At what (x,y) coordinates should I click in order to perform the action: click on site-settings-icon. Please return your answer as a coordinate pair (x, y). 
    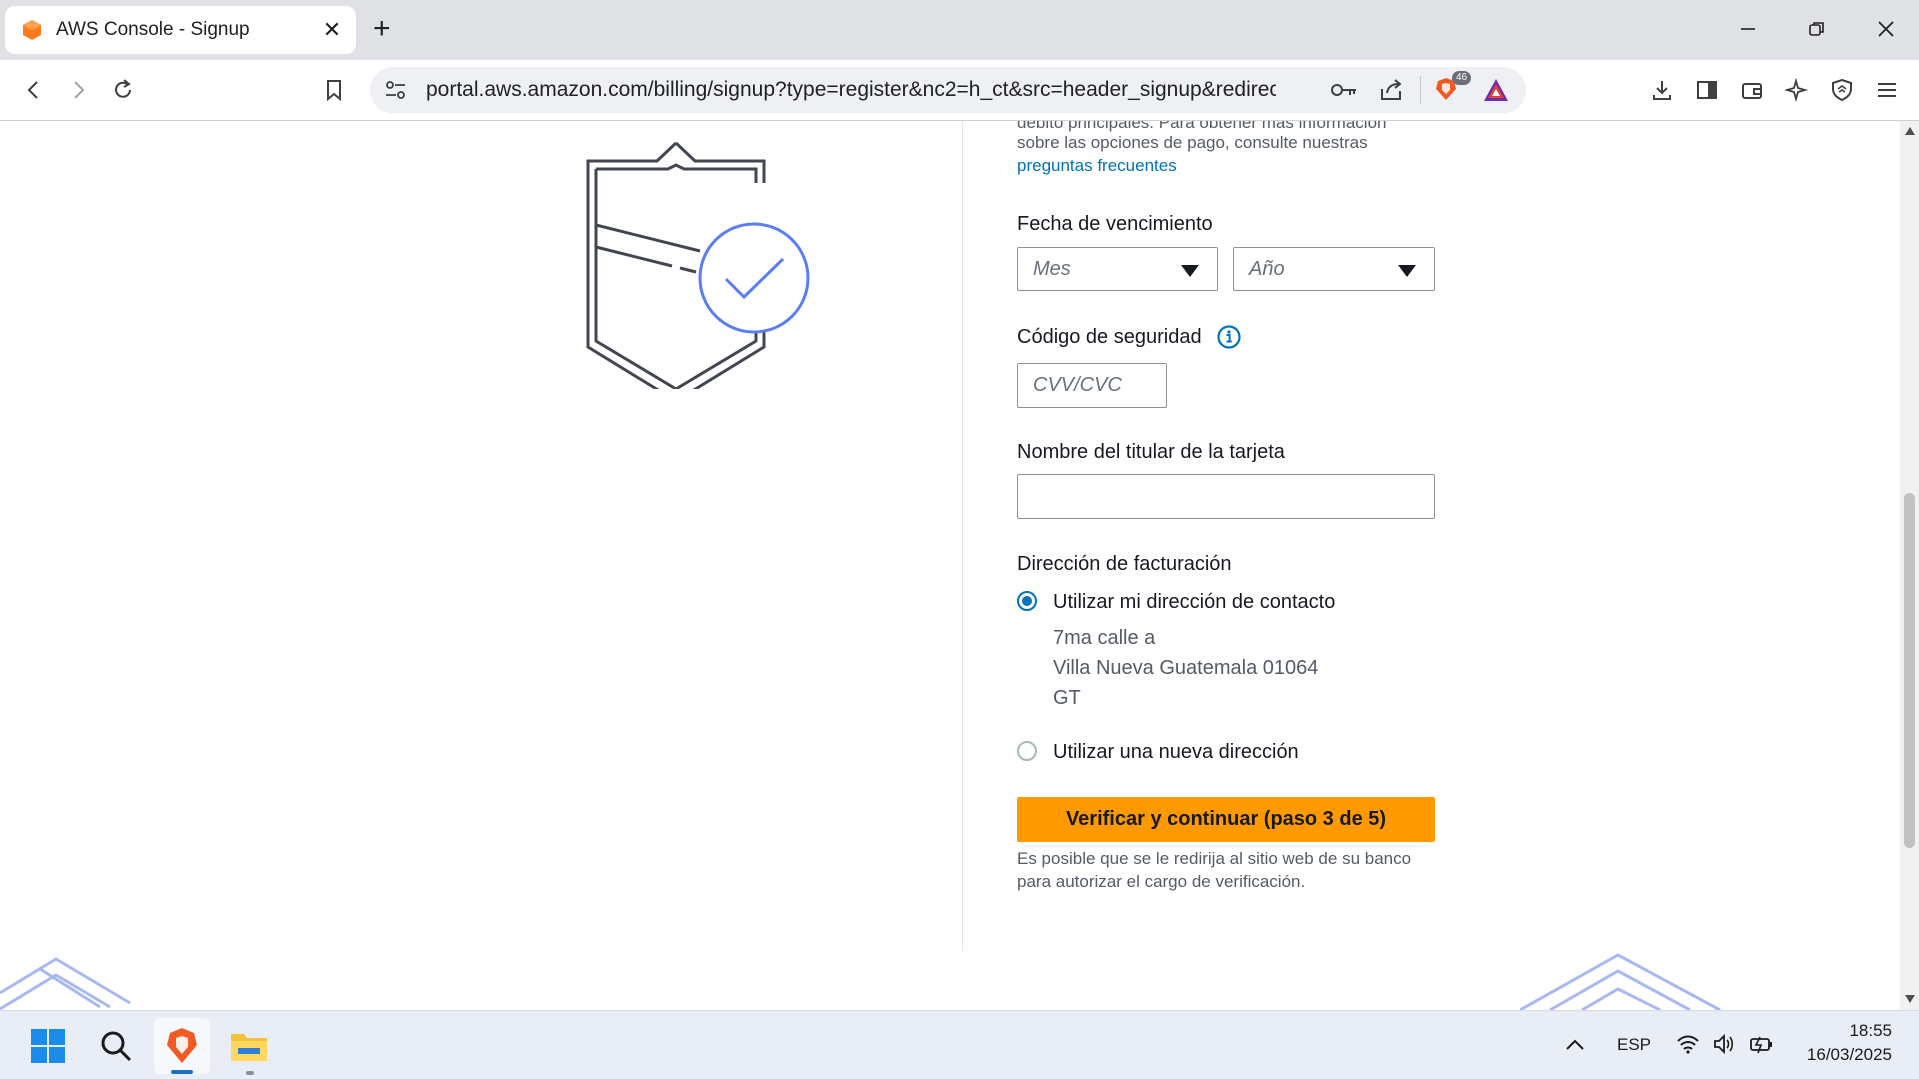
    Looking at the image, I should click on (395, 90).